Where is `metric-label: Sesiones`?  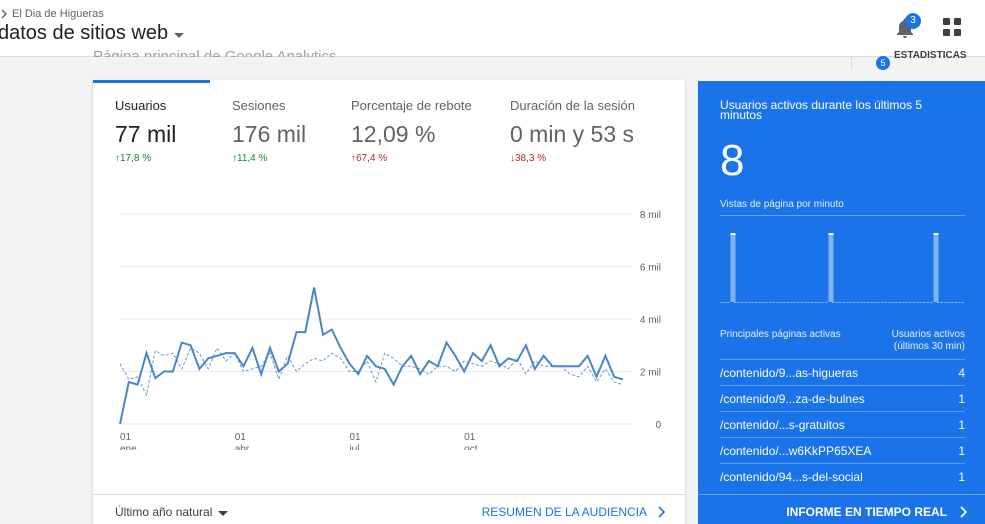 metric-label: Sesiones is located at coordinates (259, 105).